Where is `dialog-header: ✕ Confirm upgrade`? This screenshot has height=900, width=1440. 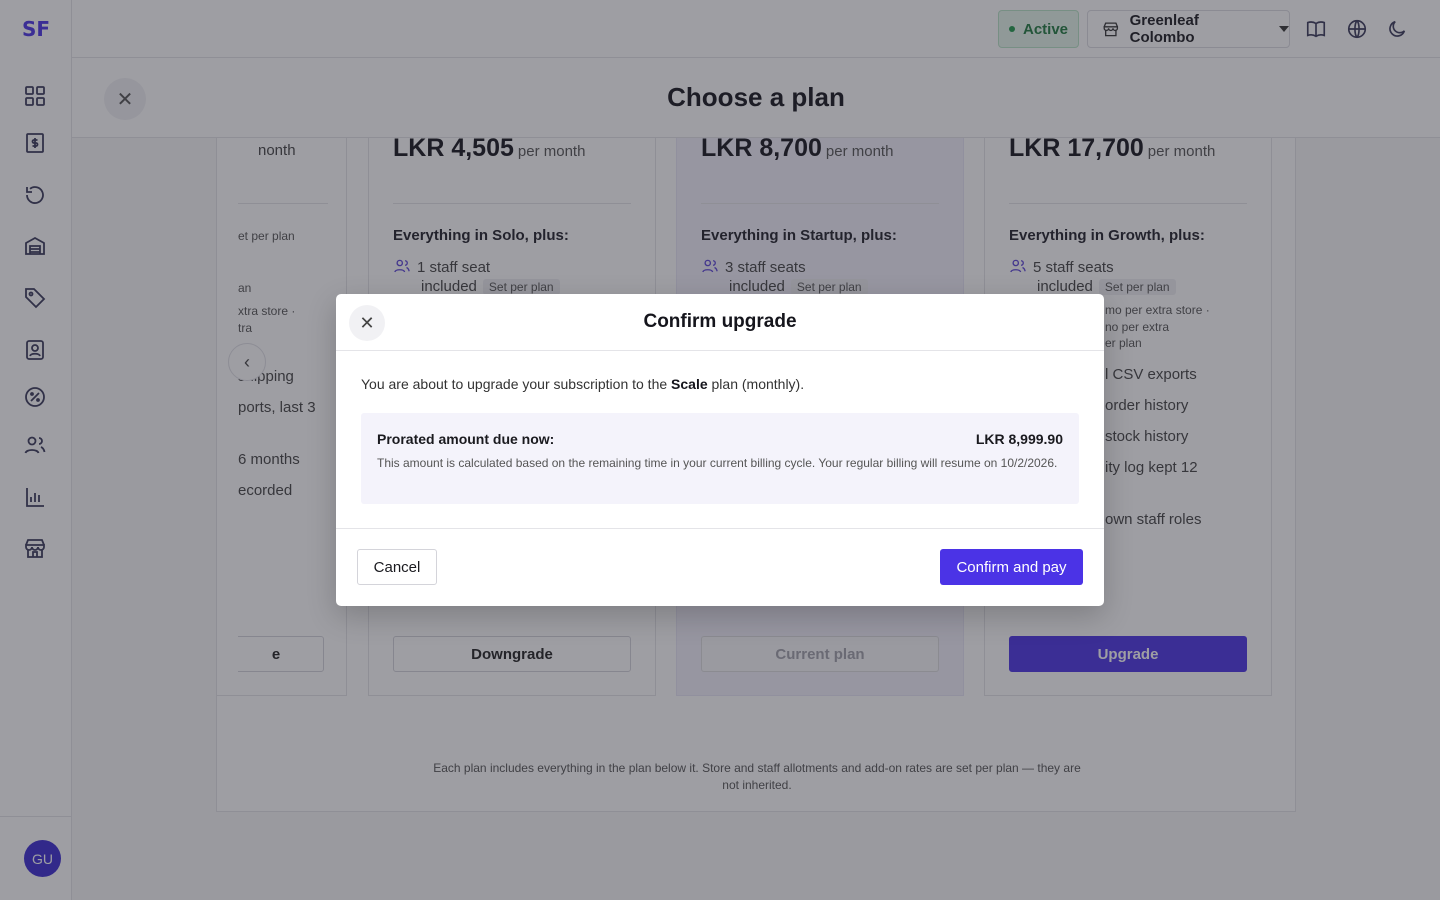
dialog-header: ✕ Confirm upgrade is located at coordinates (720, 322).